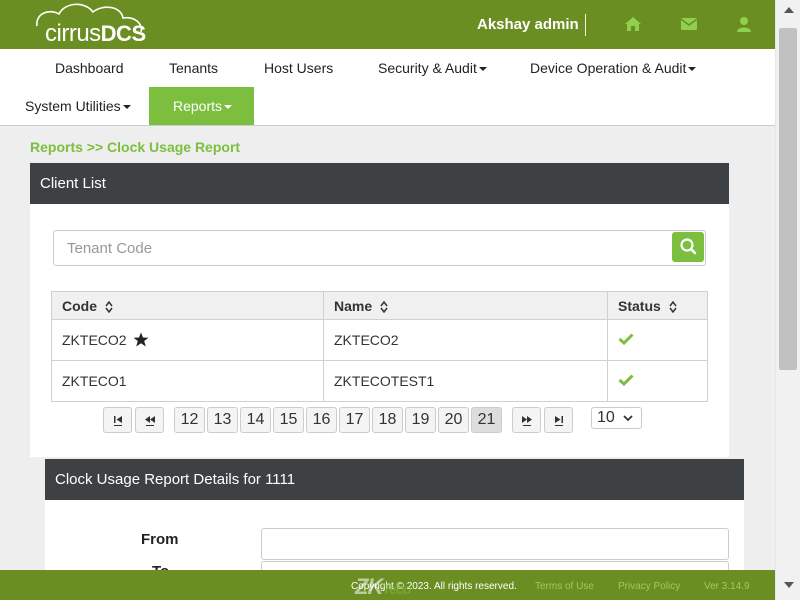 The image size is (800, 600). I want to click on search-button, so click(688, 247).